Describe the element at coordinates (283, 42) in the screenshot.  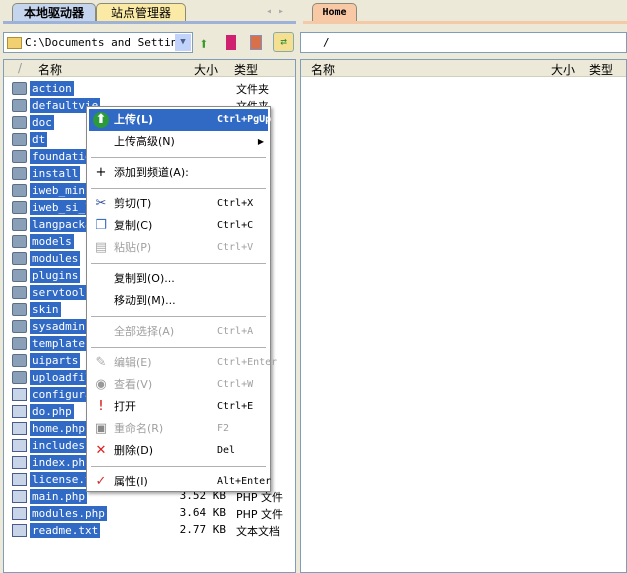
I see `sync-folders-icon: ⇄` at that location.